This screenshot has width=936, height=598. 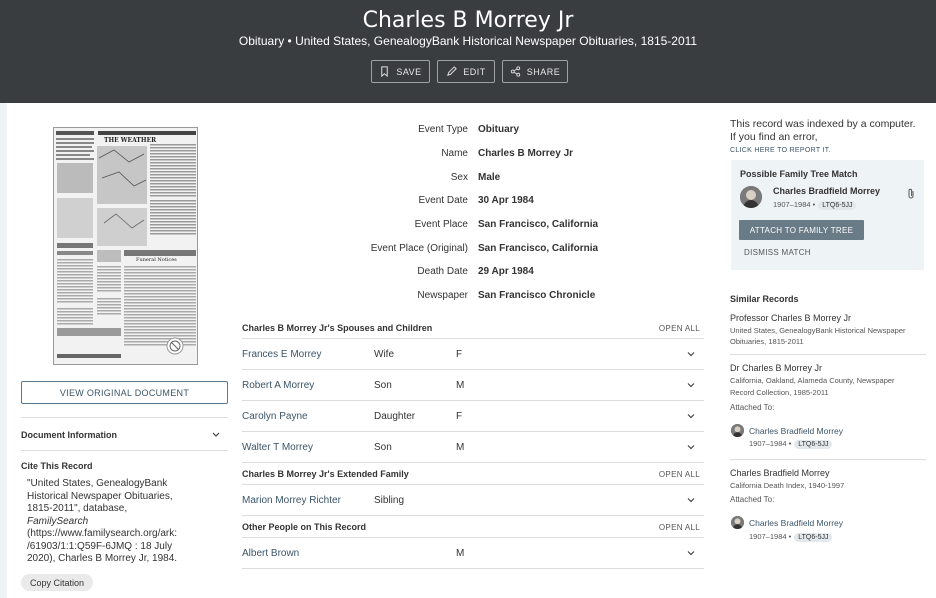 What do you see at coordinates (389, 500) in the screenshot?
I see `person-relationship: Sibling` at bounding box center [389, 500].